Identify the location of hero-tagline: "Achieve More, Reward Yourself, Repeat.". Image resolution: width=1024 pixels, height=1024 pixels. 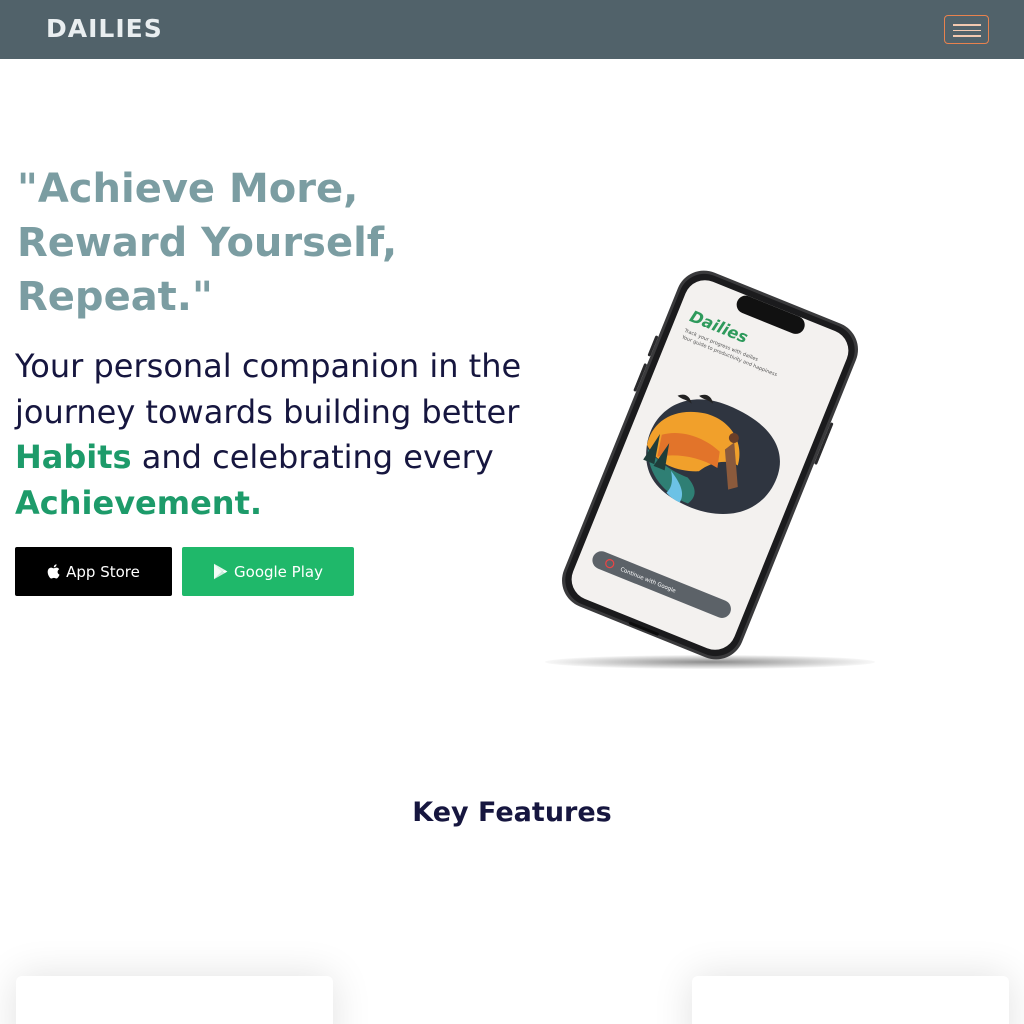
(277, 243).